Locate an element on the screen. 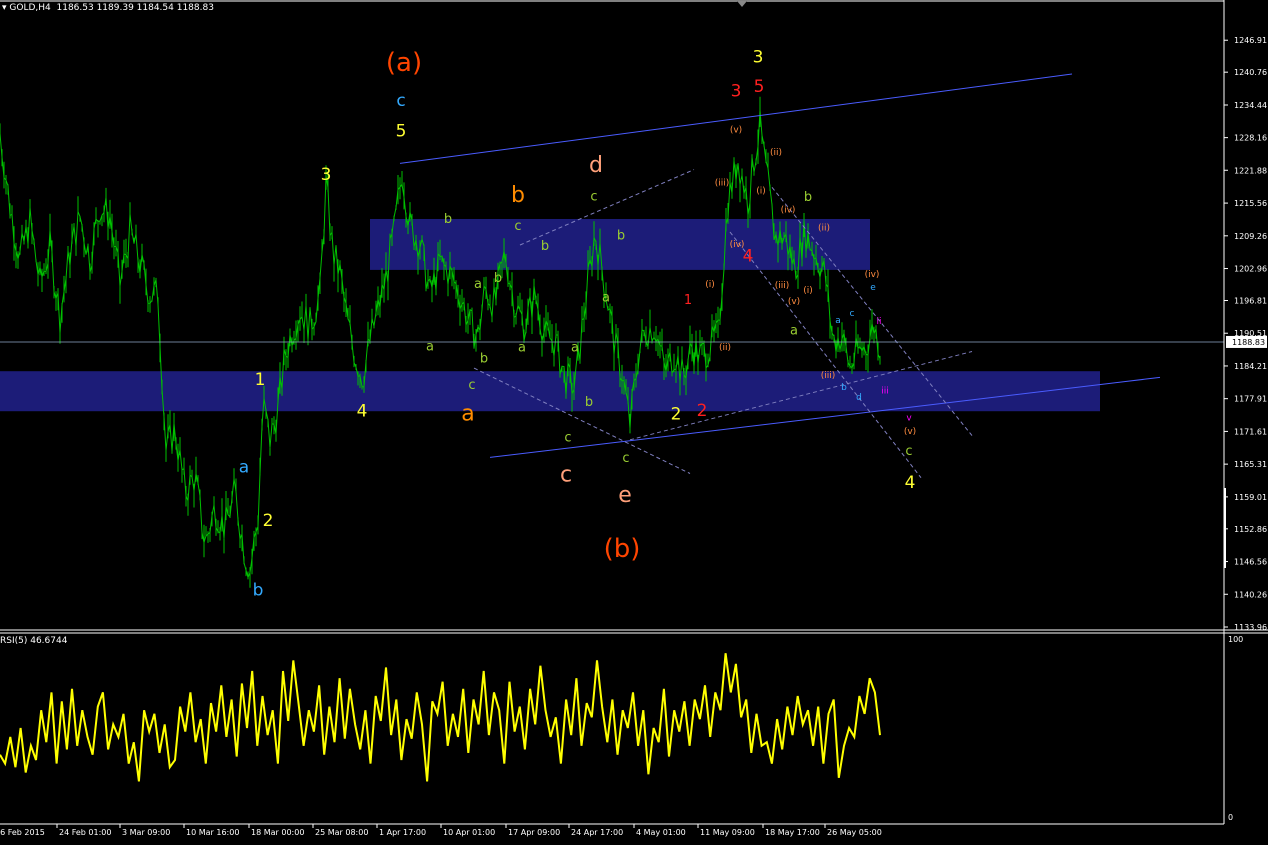  price-tick-label: 1246.91 is located at coordinates (1250, 40).